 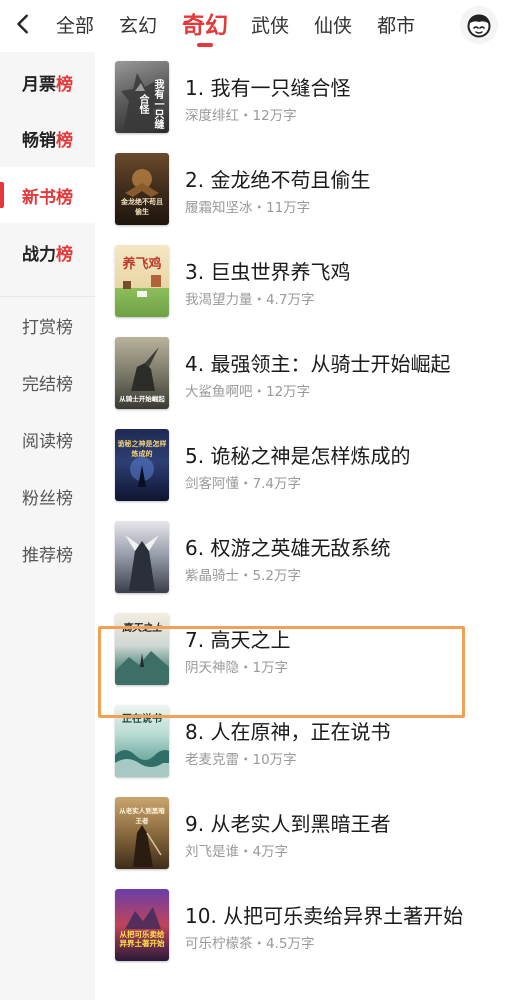 I want to click on book-title: 1. 我有一只缝合怪, so click(x=268, y=88).